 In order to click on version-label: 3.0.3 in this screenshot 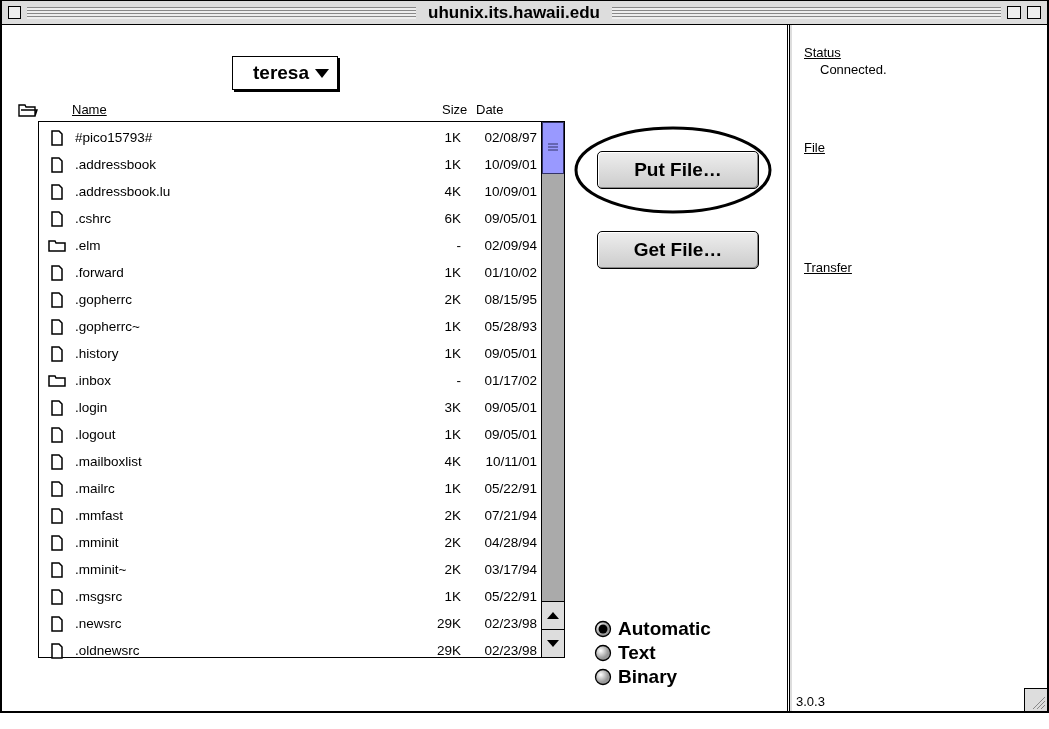, I will do `click(810, 701)`.